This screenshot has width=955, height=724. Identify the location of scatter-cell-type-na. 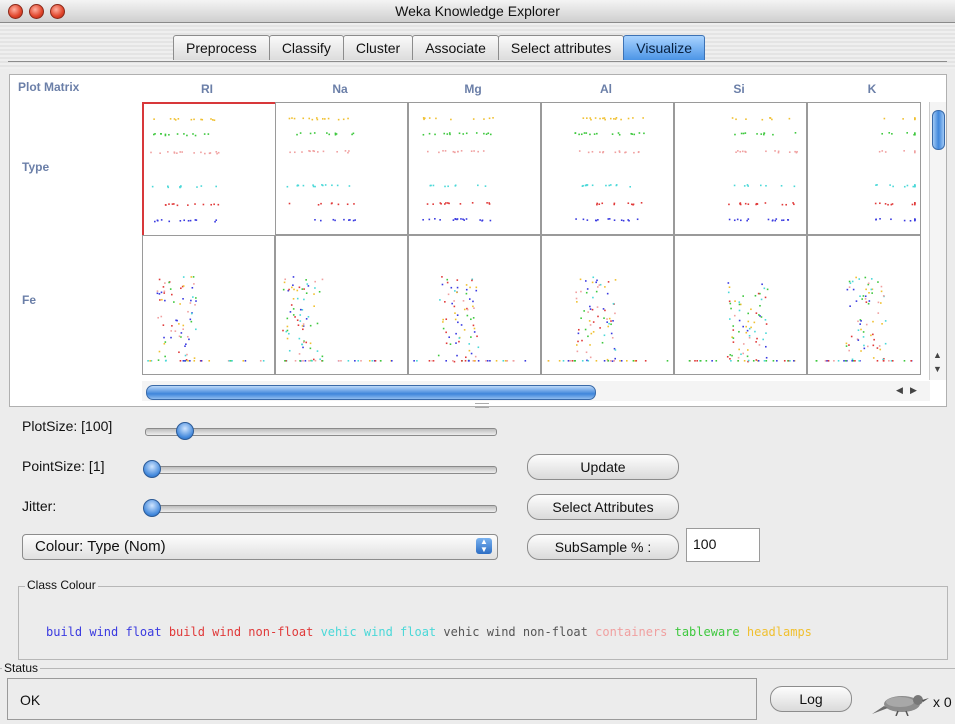
(341, 168).